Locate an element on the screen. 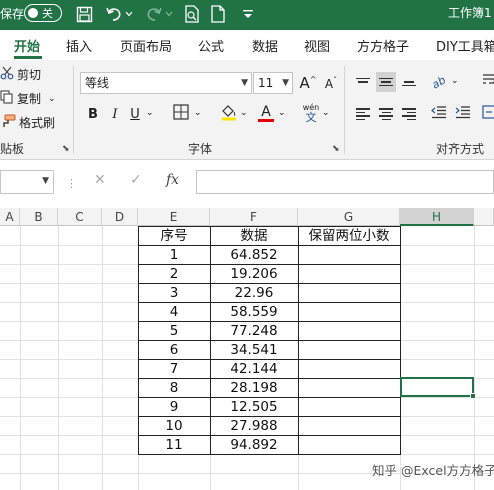 The width and height of the screenshot is (494, 490). tab-home: 开始 is located at coordinates (27, 45).